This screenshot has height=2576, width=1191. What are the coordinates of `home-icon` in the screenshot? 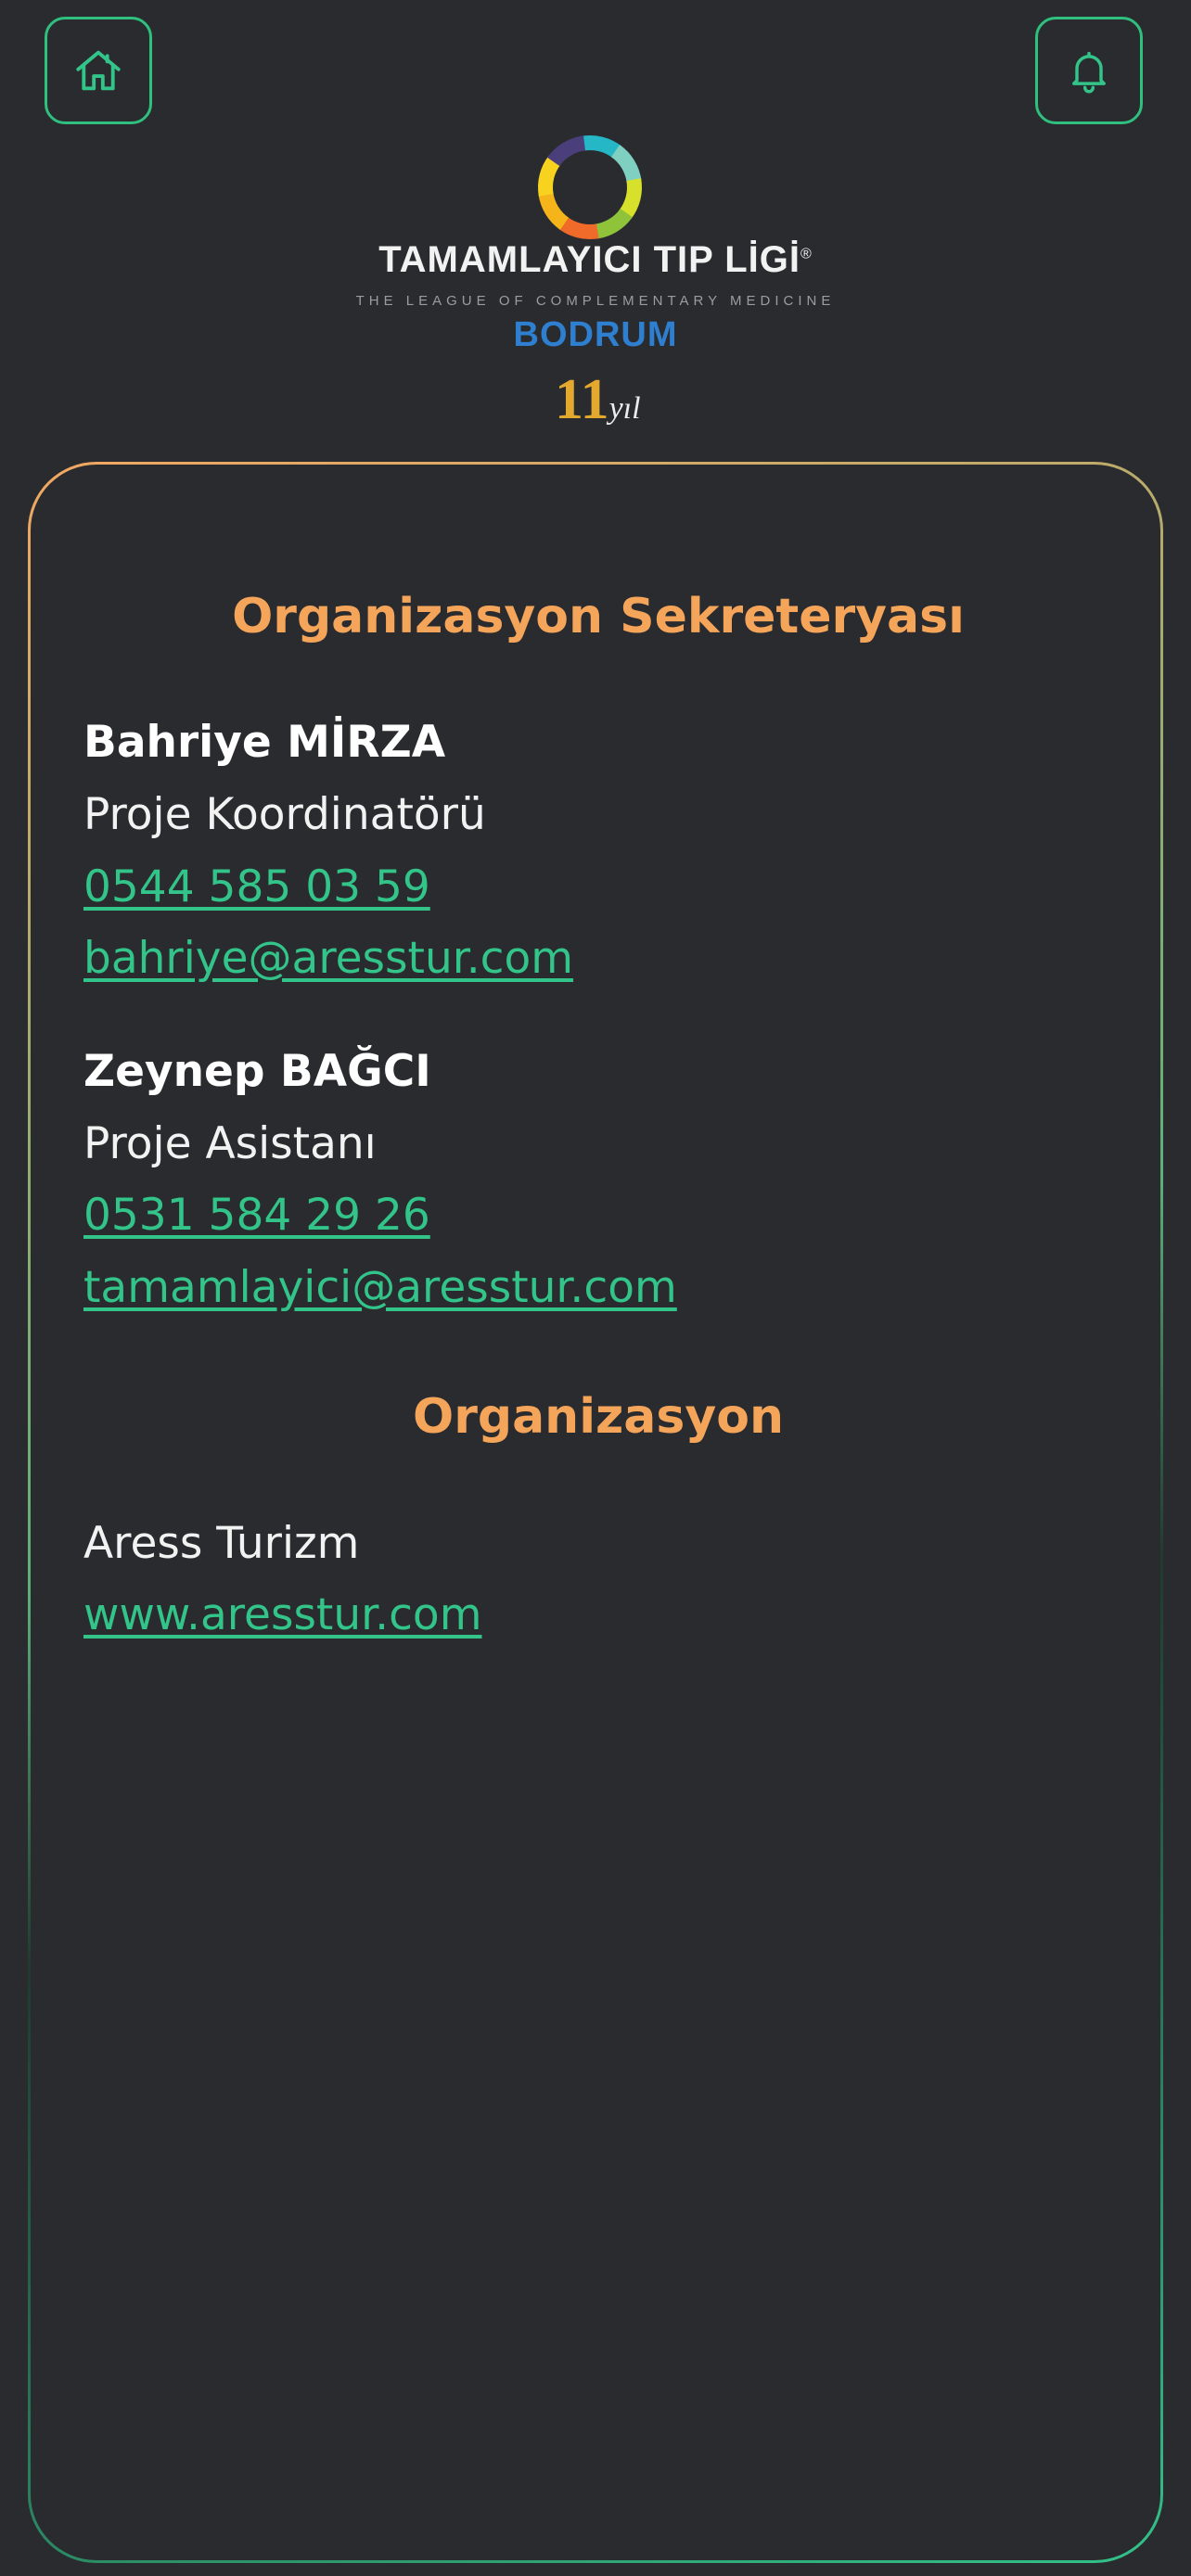 It's located at (98, 71).